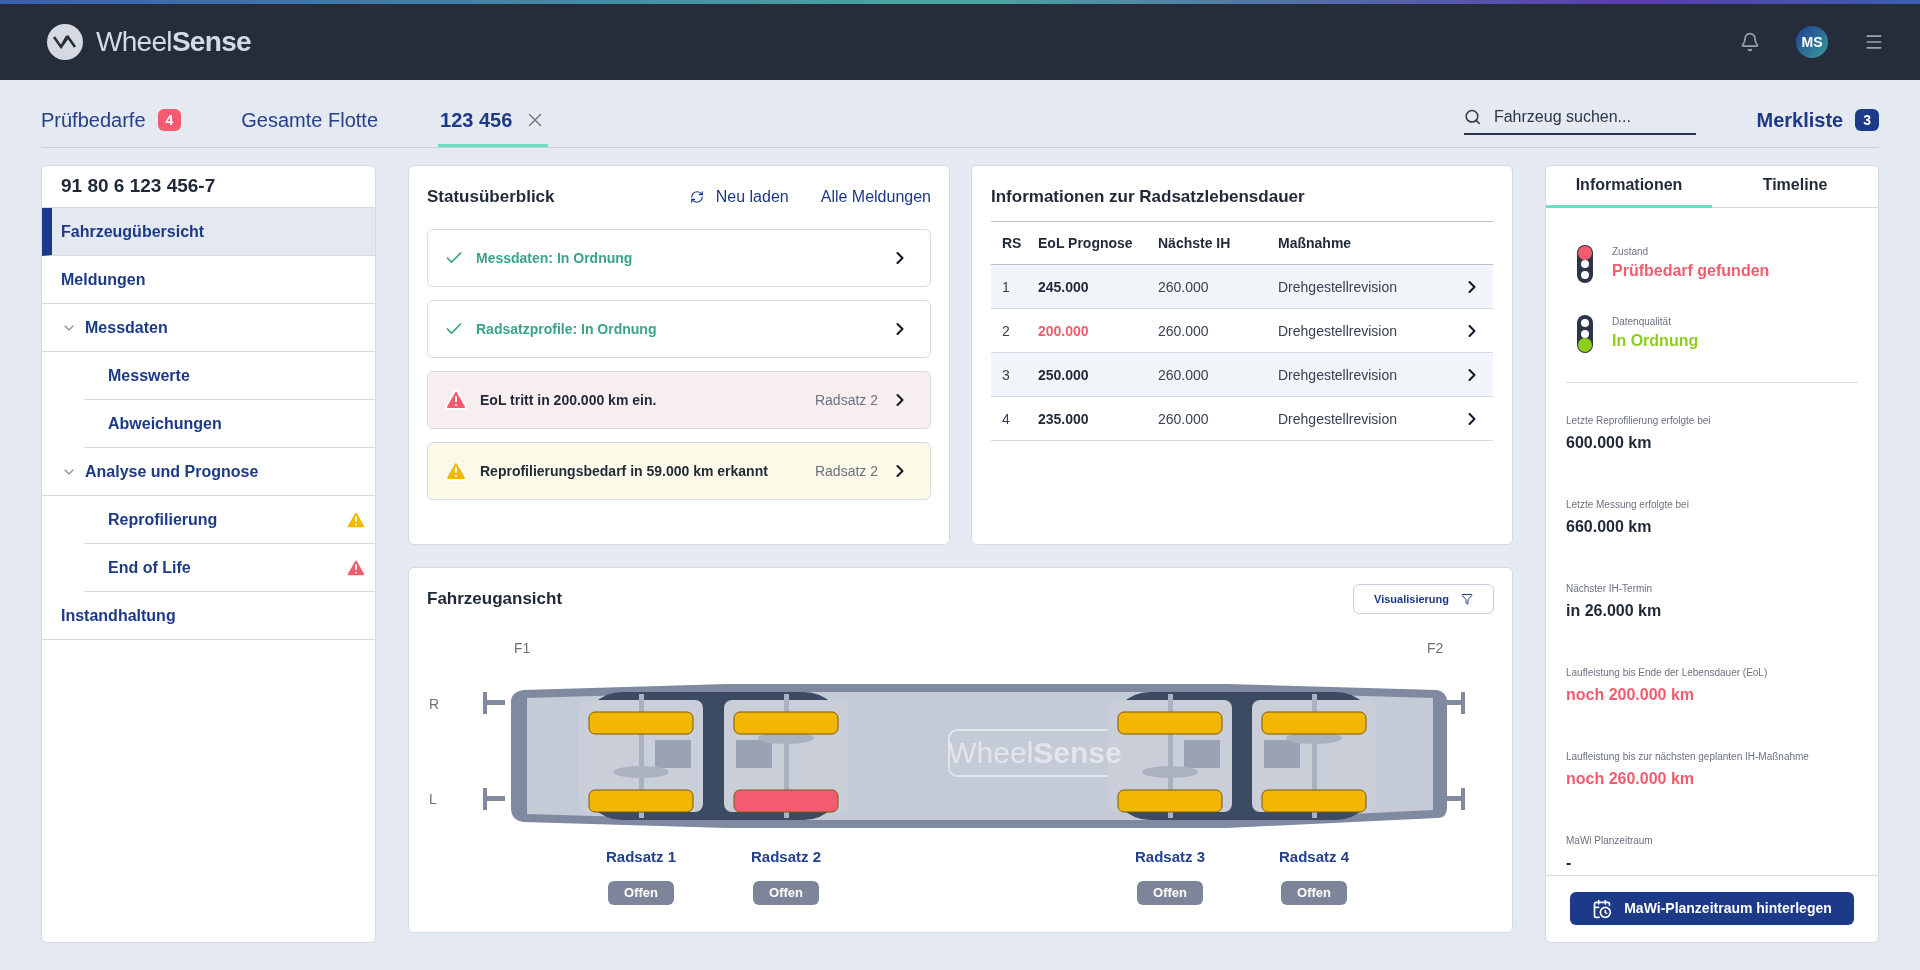  What do you see at coordinates (1642, 322) in the screenshot?
I see `status-label: Datenqualität` at bounding box center [1642, 322].